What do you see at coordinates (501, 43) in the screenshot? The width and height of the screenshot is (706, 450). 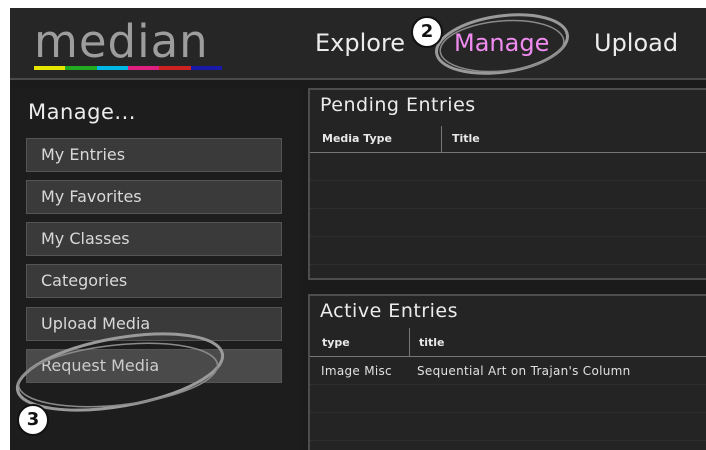 I see `nav-manage: Manage` at bounding box center [501, 43].